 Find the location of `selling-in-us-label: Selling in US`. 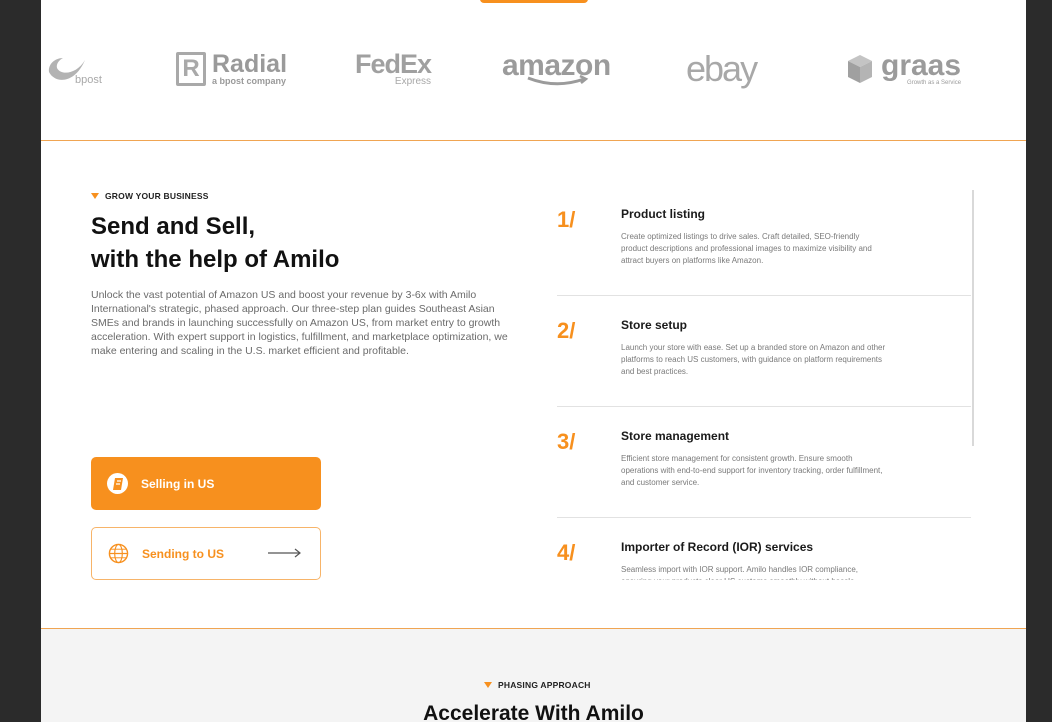

selling-in-us-label: Selling in US is located at coordinates (178, 483).